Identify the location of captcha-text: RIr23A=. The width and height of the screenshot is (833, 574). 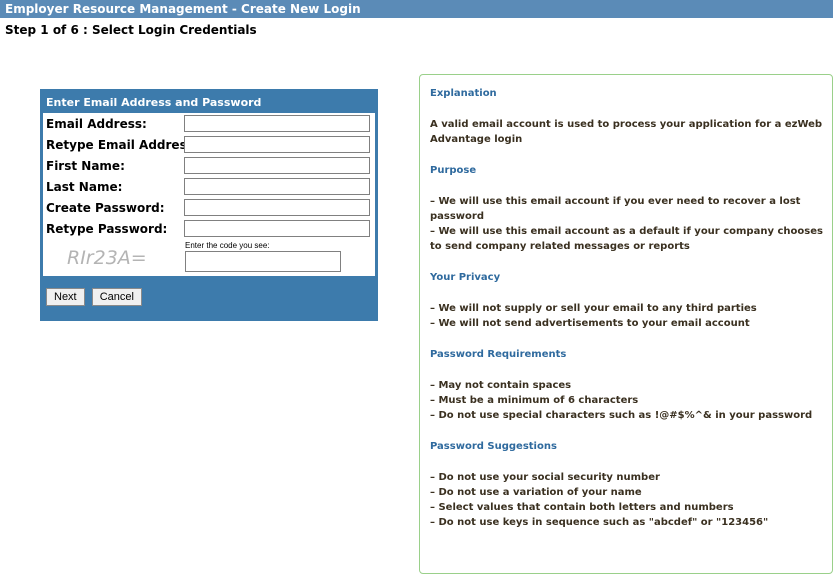
(107, 258).